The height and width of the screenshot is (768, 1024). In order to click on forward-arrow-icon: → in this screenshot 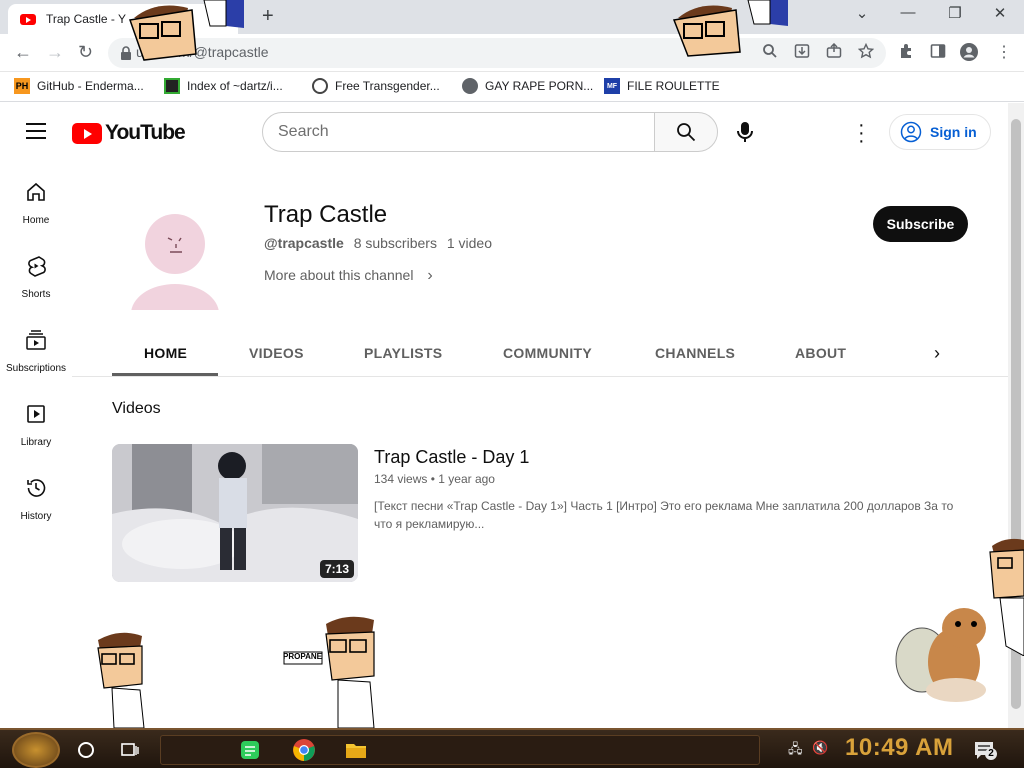, I will do `click(55, 52)`.